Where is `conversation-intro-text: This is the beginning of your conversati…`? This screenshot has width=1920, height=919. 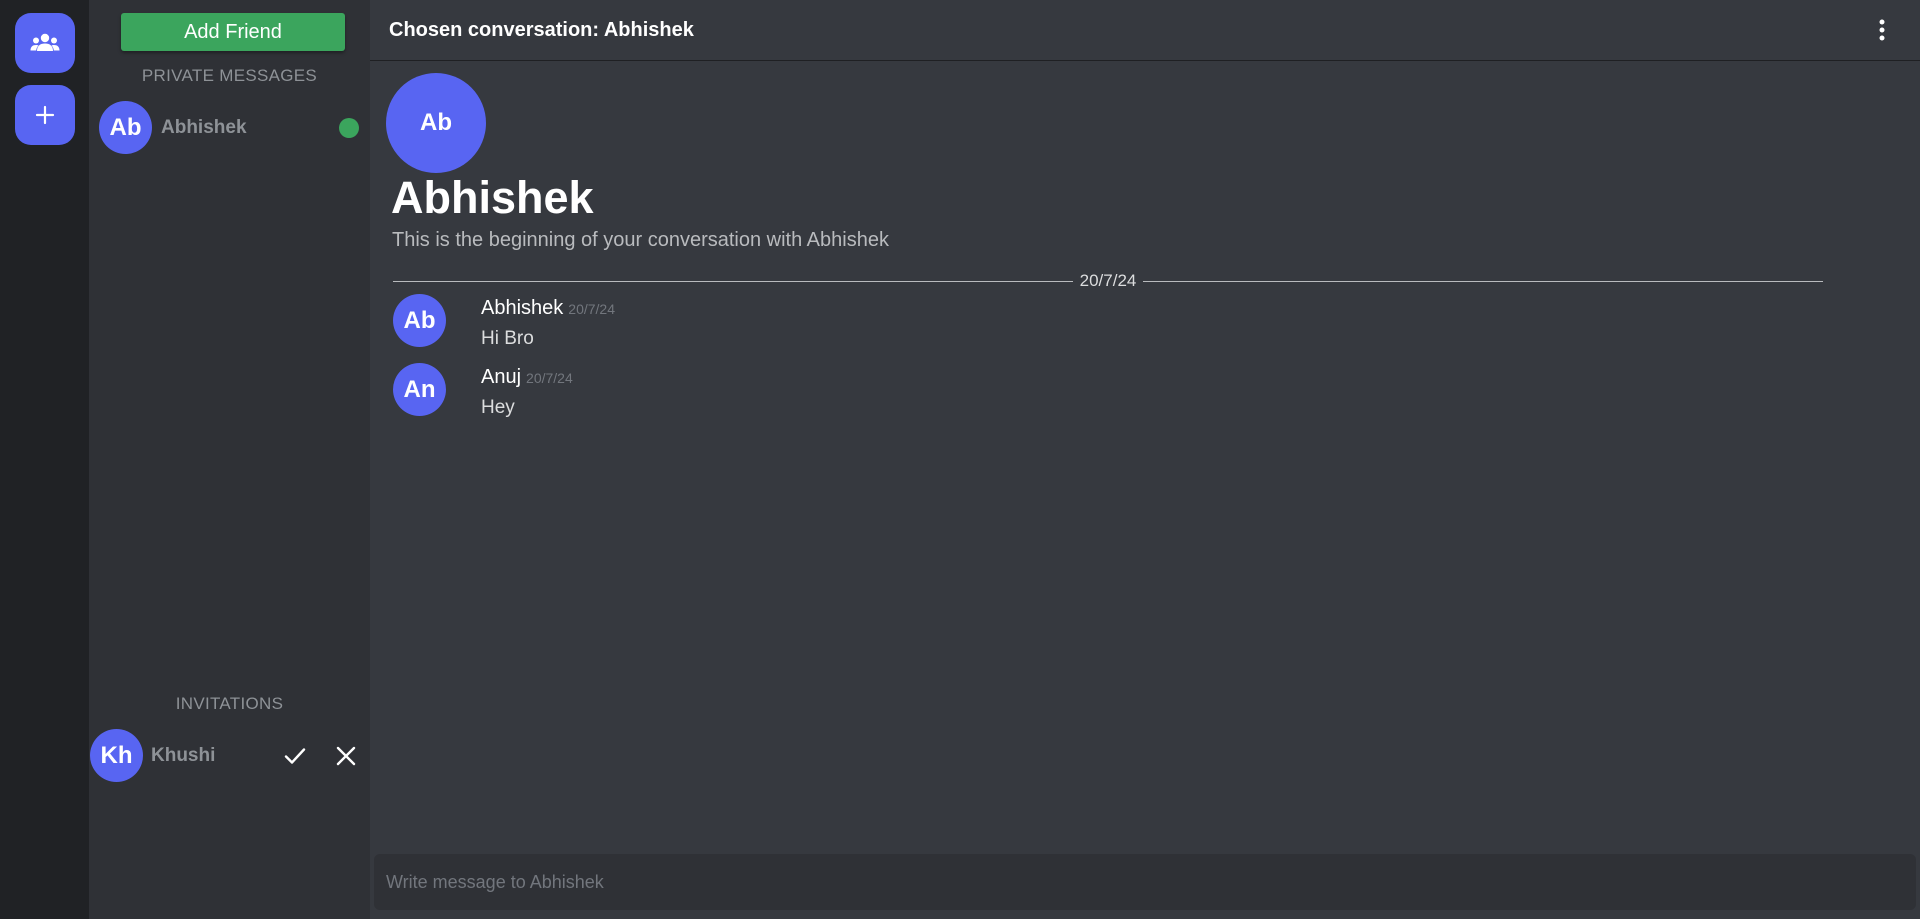 conversation-intro-text: This is the beginning of your conversati… is located at coordinates (640, 240).